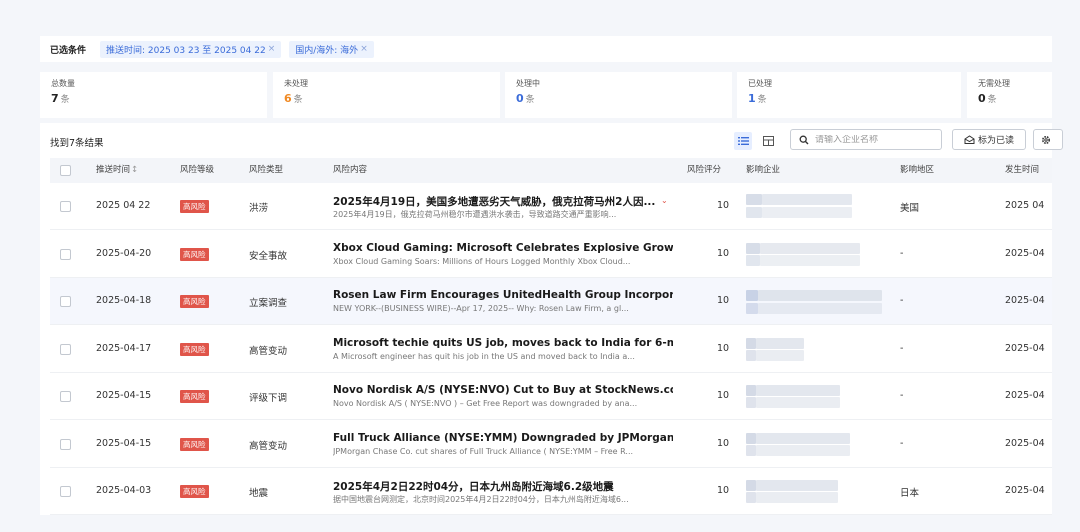 The height and width of the screenshot is (532, 1080). What do you see at coordinates (917, 170) in the screenshot?
I see `col-region: 影响地区` at bounding box center [917, 170].